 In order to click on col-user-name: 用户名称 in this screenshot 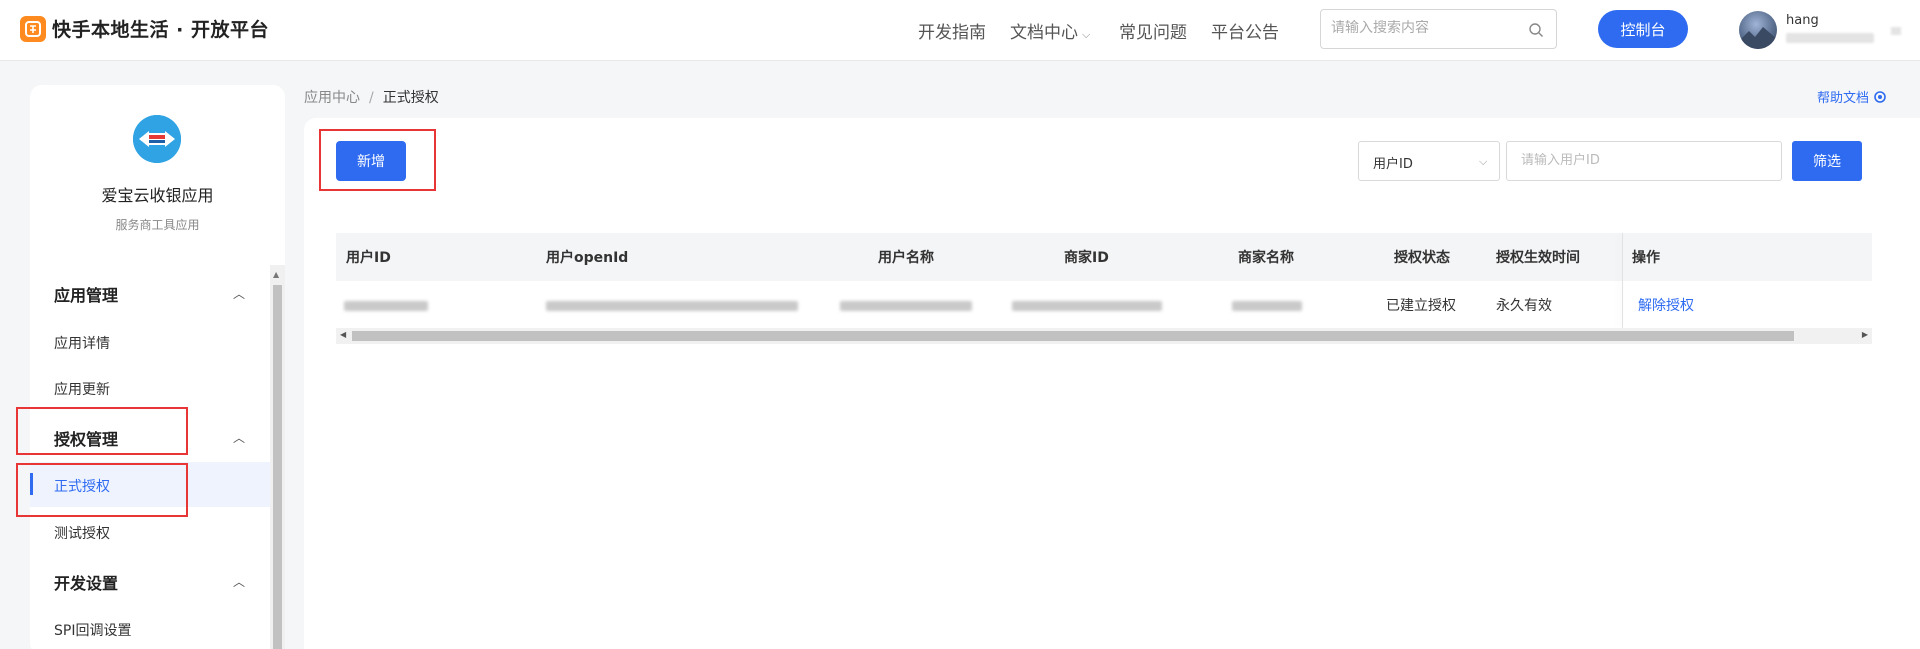, I will do `click(906, 258)`.